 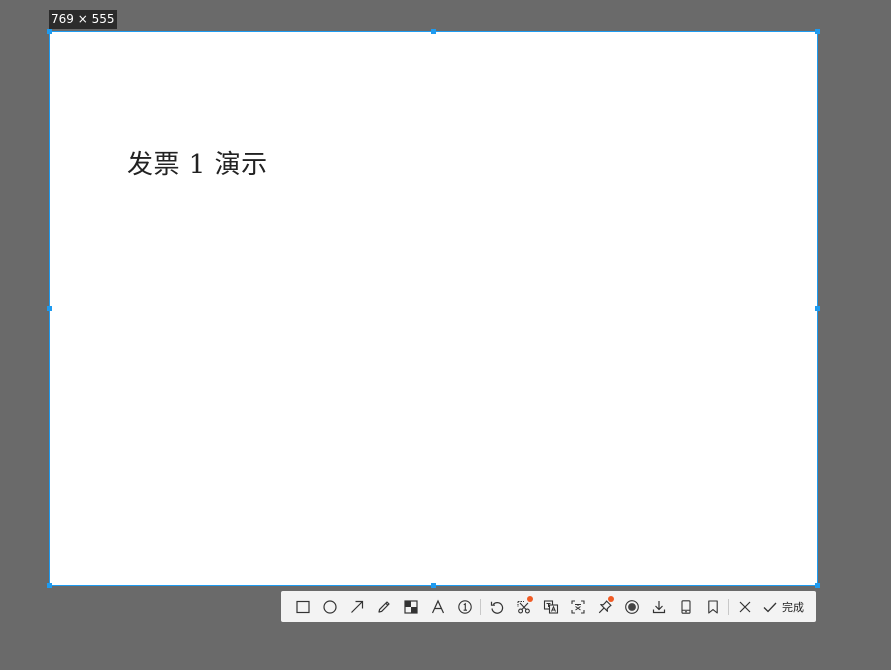 I want to click on number-marker-tool-button, so click(x=464, y=606).